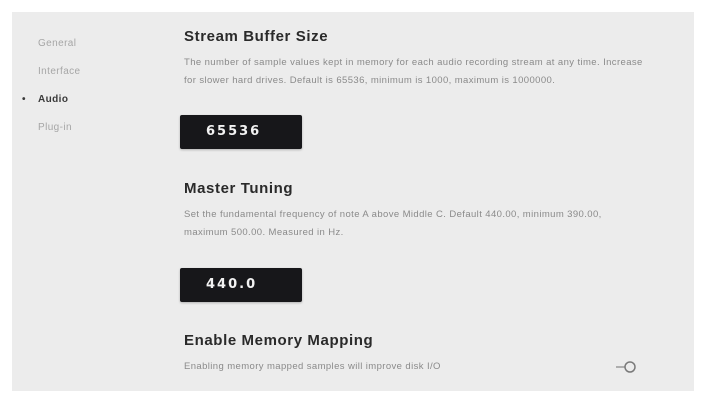 This screenshot has width=704, height=403. Describe the element at coordinates (256, 36) in the screenshot. I see `stream-buffer-title: Stream Buffer Size` at that location.